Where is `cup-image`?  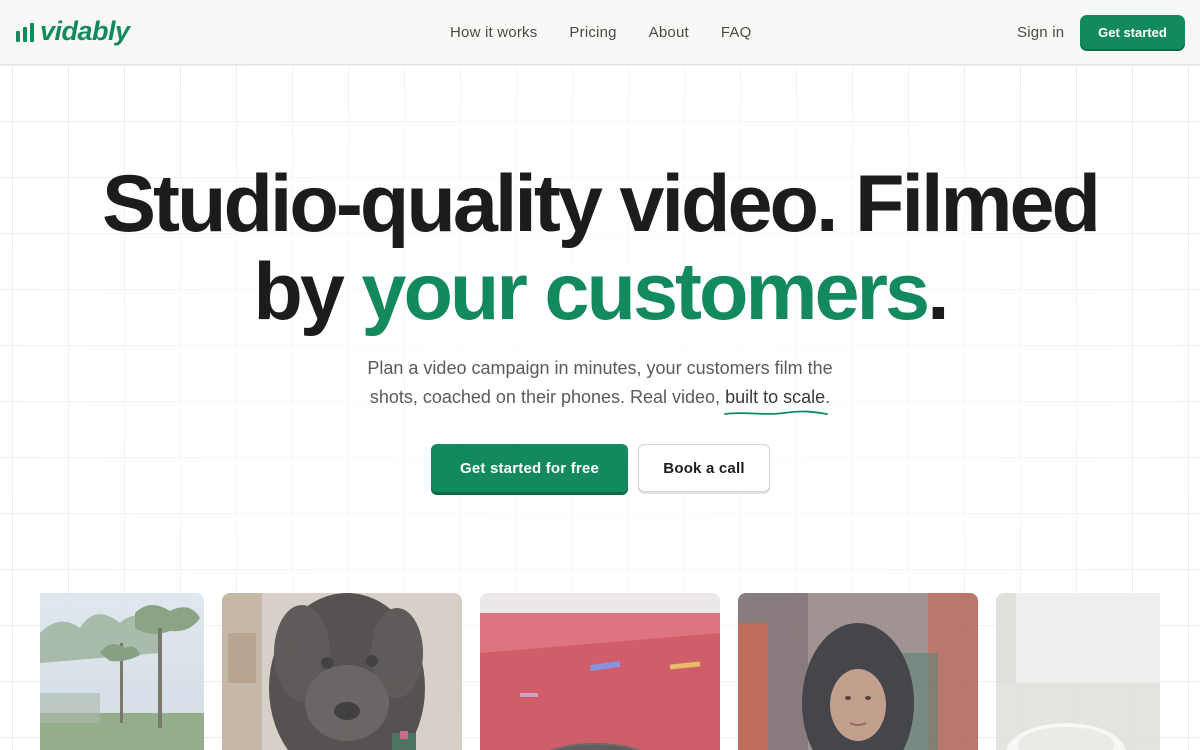 cup-image is located at coordinates (600, 671).